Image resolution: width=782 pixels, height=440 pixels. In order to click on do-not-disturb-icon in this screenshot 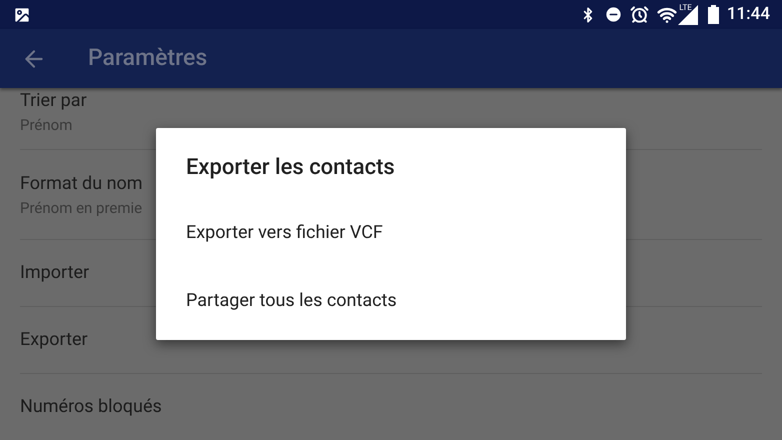, I will do `click(614, 14)`.